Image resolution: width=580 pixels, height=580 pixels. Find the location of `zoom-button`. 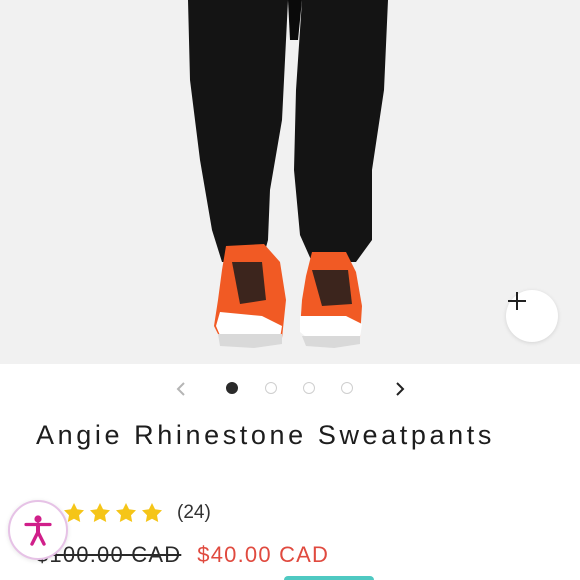

zoom-button is located at coordinates (532, 316).